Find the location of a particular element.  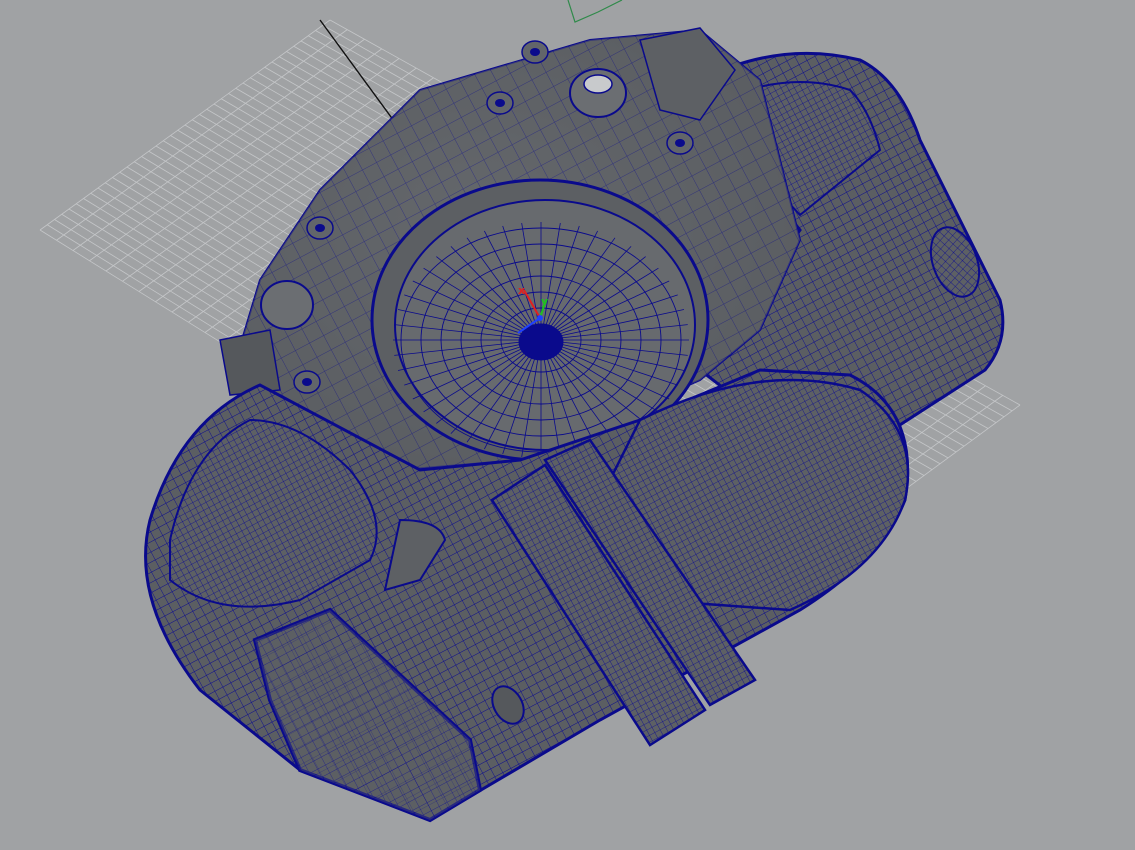

case-lug-left is located at coordinates (250, 362).